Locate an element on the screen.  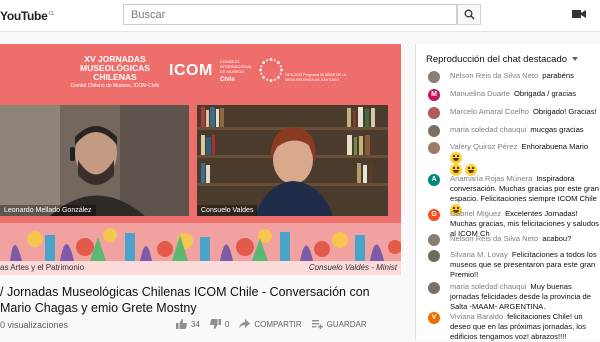
jornadas-subtitle: Comité Chileno de Museos, ICOM-Chile is located at coordinates (115, 86).